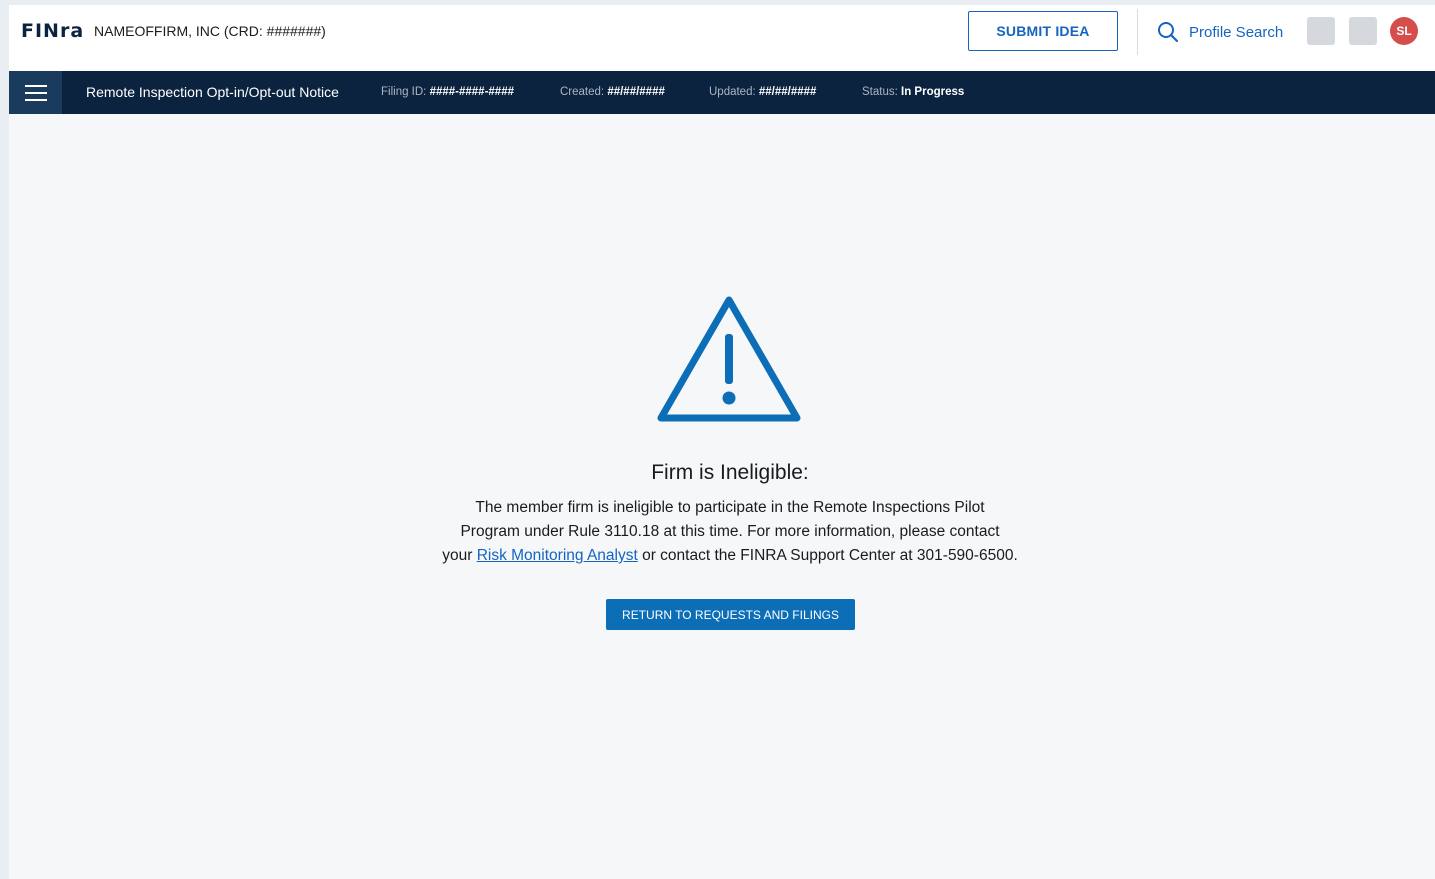 The height and width of the screenshot is (879, 1435). Describe the element at coordinates (729, 359) in the screenshot. I see `warning-triangle-icon` at that location.